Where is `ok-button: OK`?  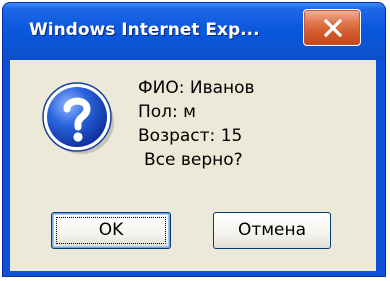
ok-button: OK is located at coordinates (111, 230).